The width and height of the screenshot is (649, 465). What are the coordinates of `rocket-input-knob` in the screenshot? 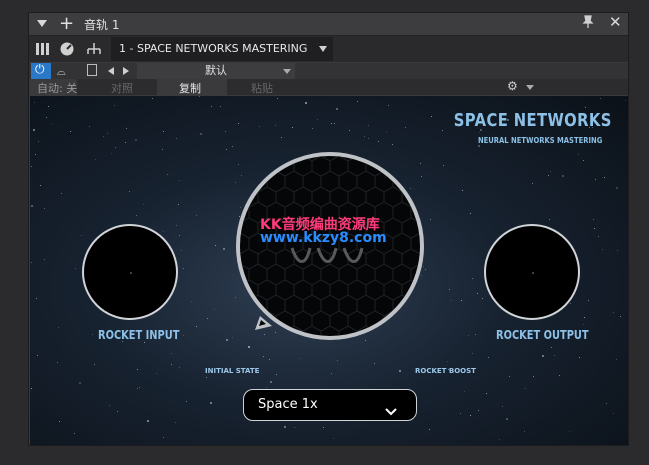 It's located at (130, 272).